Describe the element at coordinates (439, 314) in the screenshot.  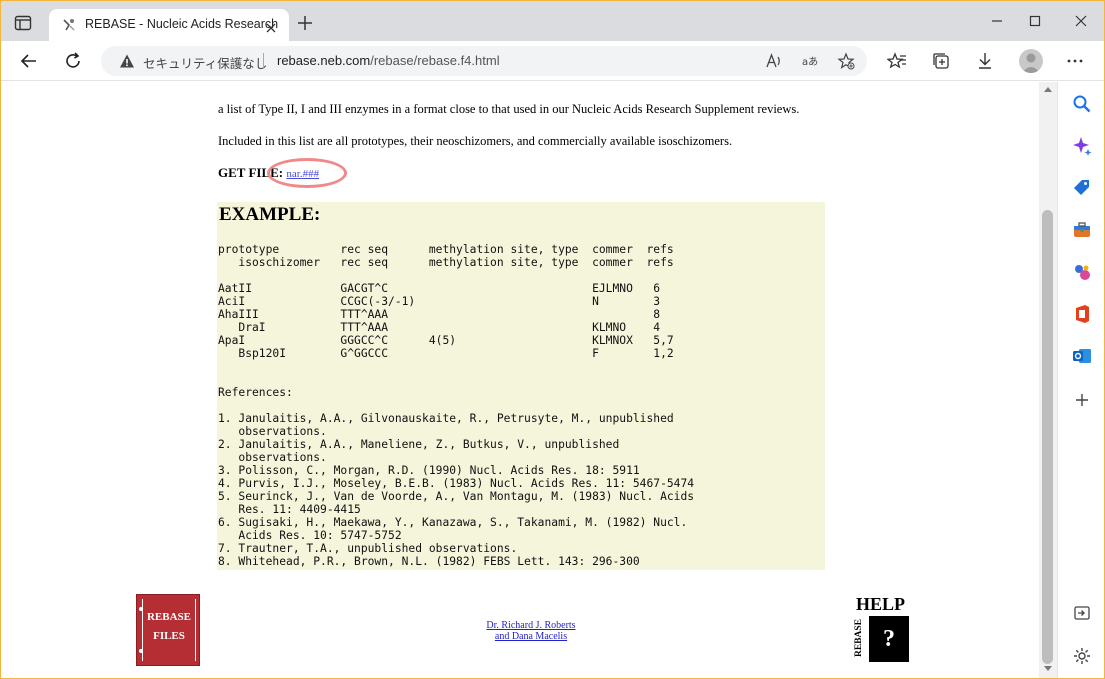
I see `enzyme-row-ahaiii: AhaIII TTT^AAA 8` at that location.